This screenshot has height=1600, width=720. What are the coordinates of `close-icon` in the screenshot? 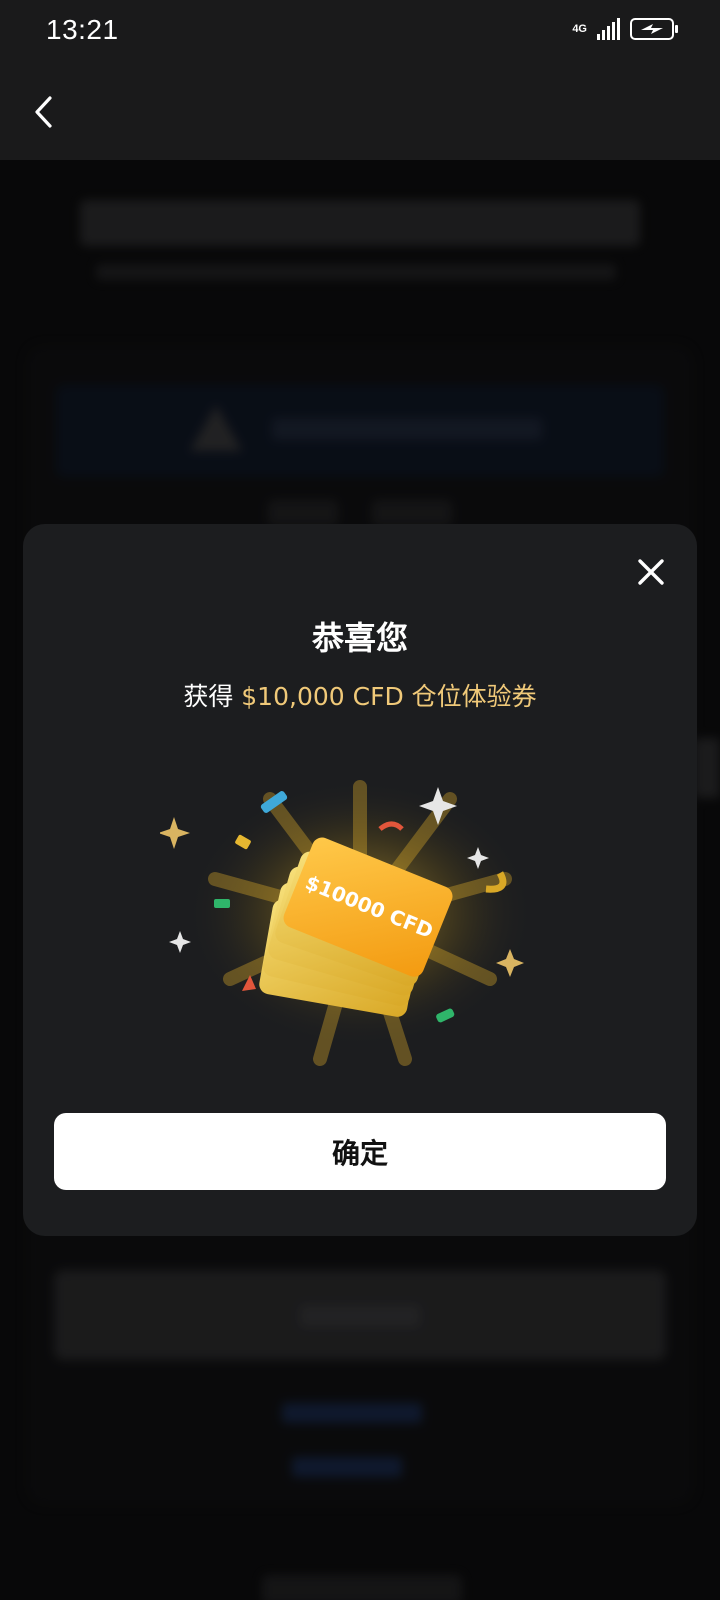 It's located at (651, 572).